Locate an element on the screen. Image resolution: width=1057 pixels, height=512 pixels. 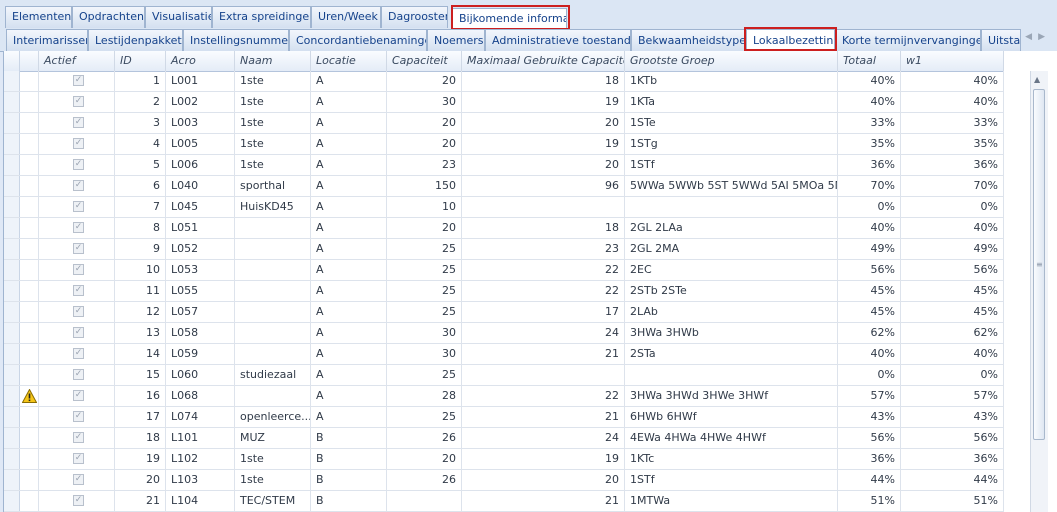
scroll-thumb: ≡ is located at coordinates (1039, 264).